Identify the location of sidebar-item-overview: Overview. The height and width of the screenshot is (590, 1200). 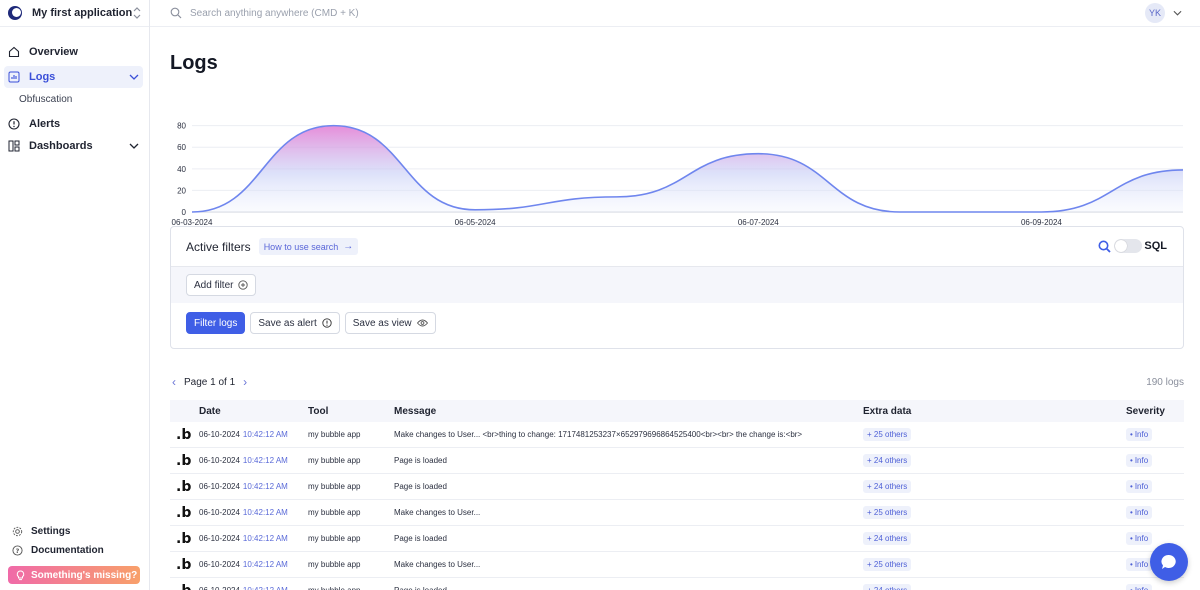
(73, 52).